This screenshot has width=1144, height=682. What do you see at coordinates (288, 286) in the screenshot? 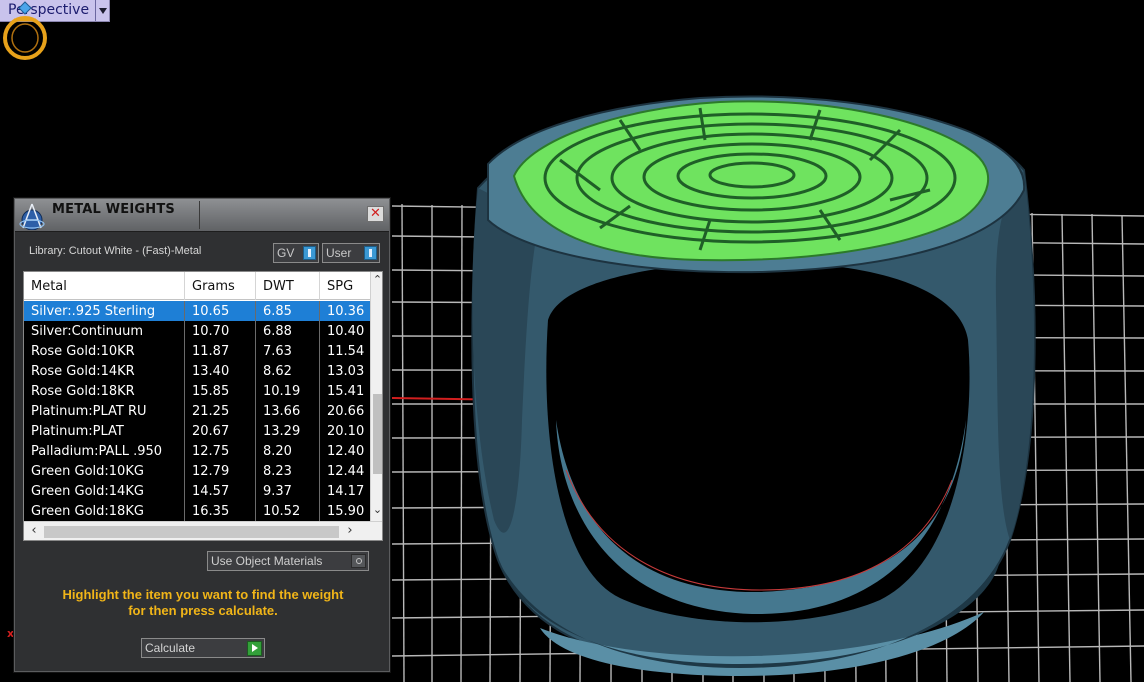
I see `column-header-dwt: DWT` at bounding box center [288, 286].